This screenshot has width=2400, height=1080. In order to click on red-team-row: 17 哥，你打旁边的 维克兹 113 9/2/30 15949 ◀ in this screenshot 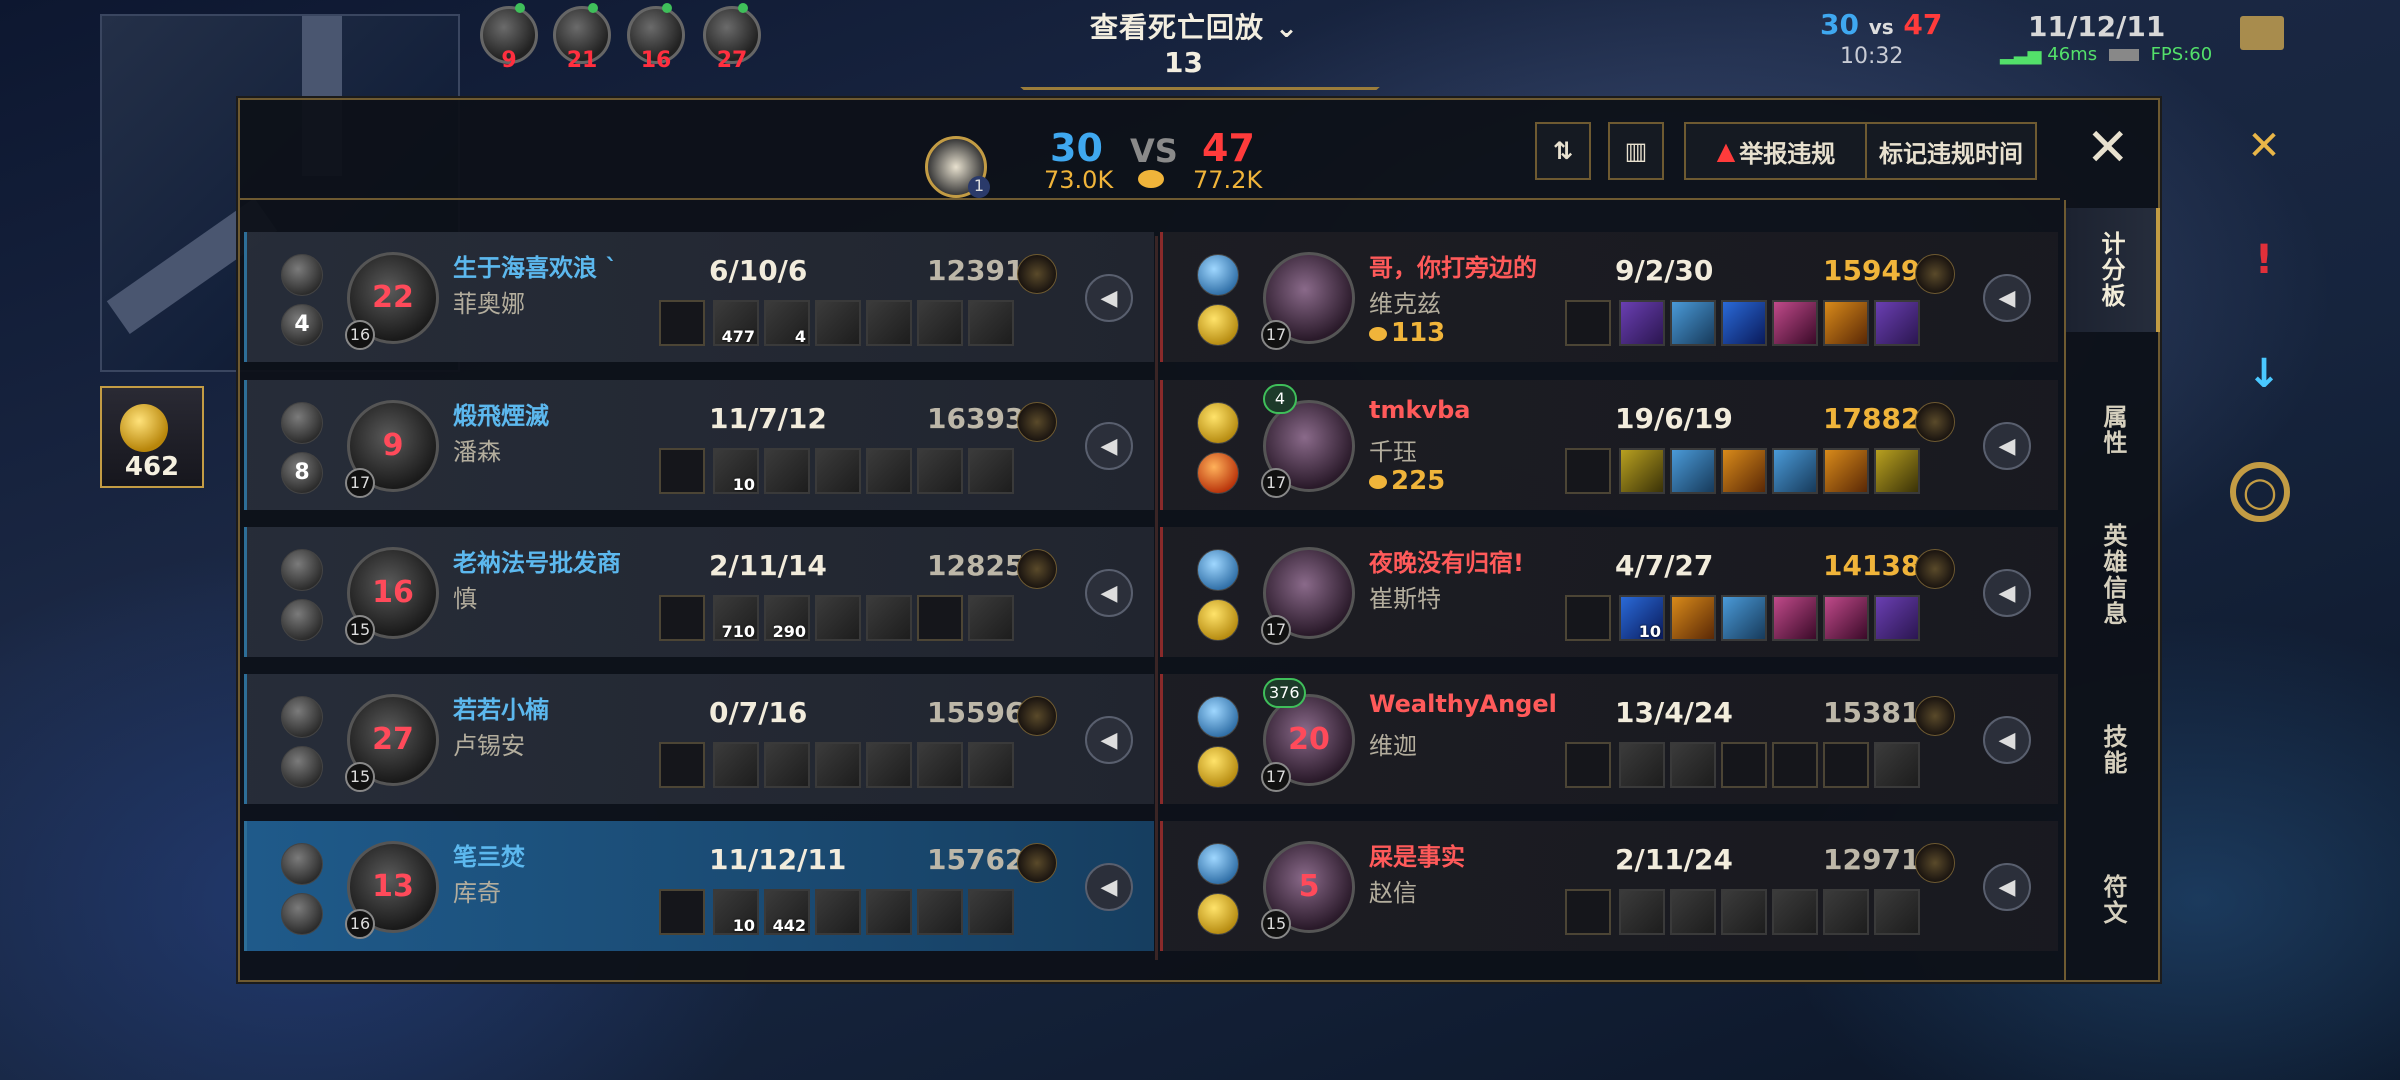, I will do `click(1609, 297)`.